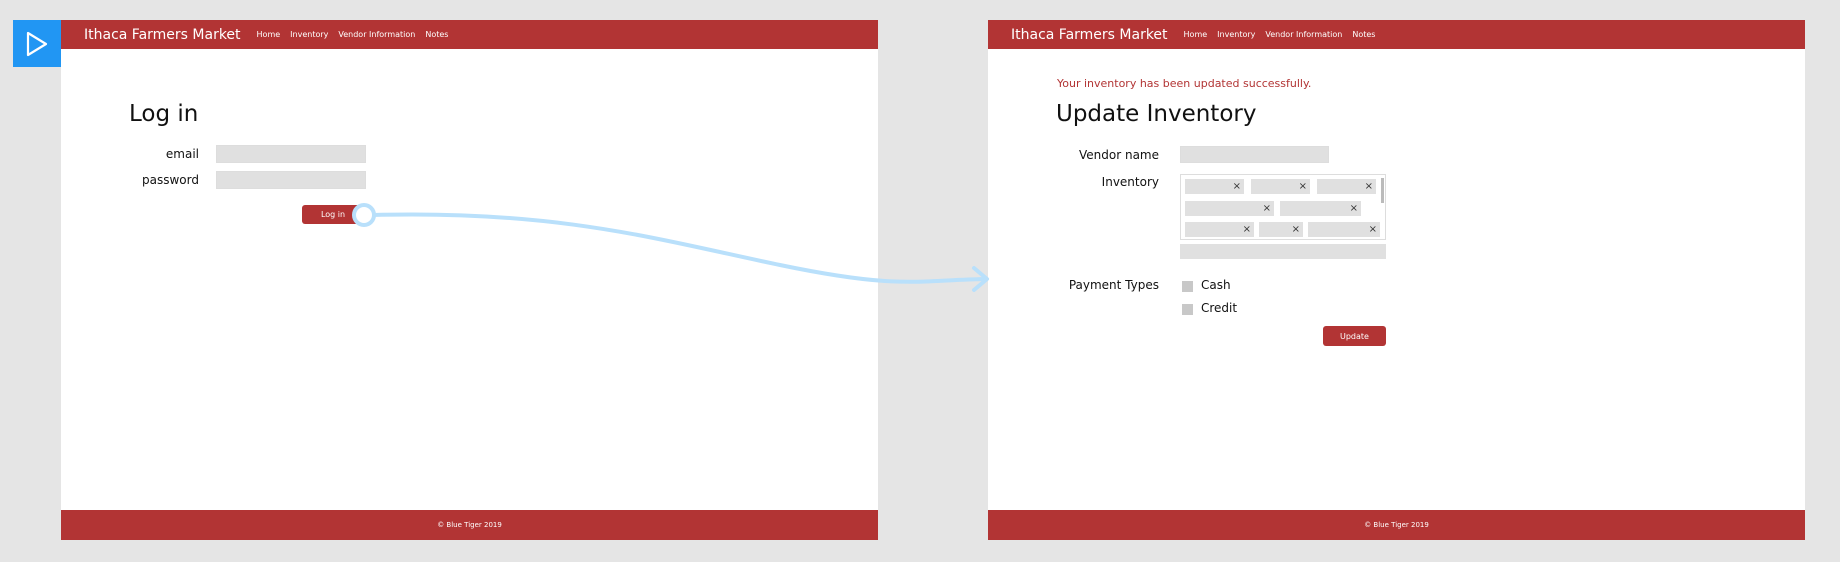  What do you see at coordinates (364, 215) in the screenshot?
I see `connector-origin-icon` at bounding box center [364, 215].